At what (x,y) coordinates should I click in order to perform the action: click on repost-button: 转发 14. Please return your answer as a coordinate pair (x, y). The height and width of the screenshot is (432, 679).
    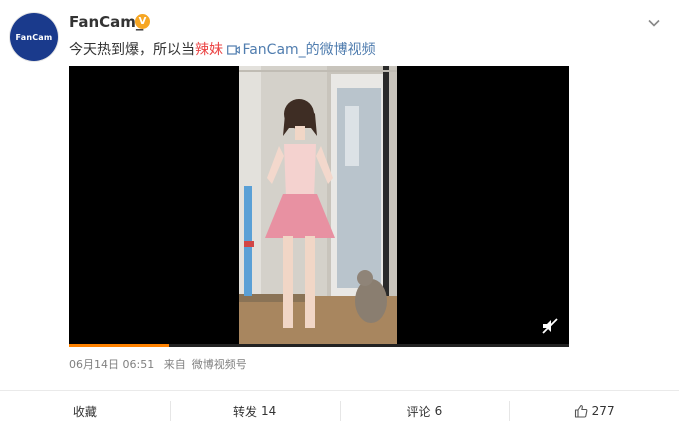
    Looking at the image, I should click on (254, 411).